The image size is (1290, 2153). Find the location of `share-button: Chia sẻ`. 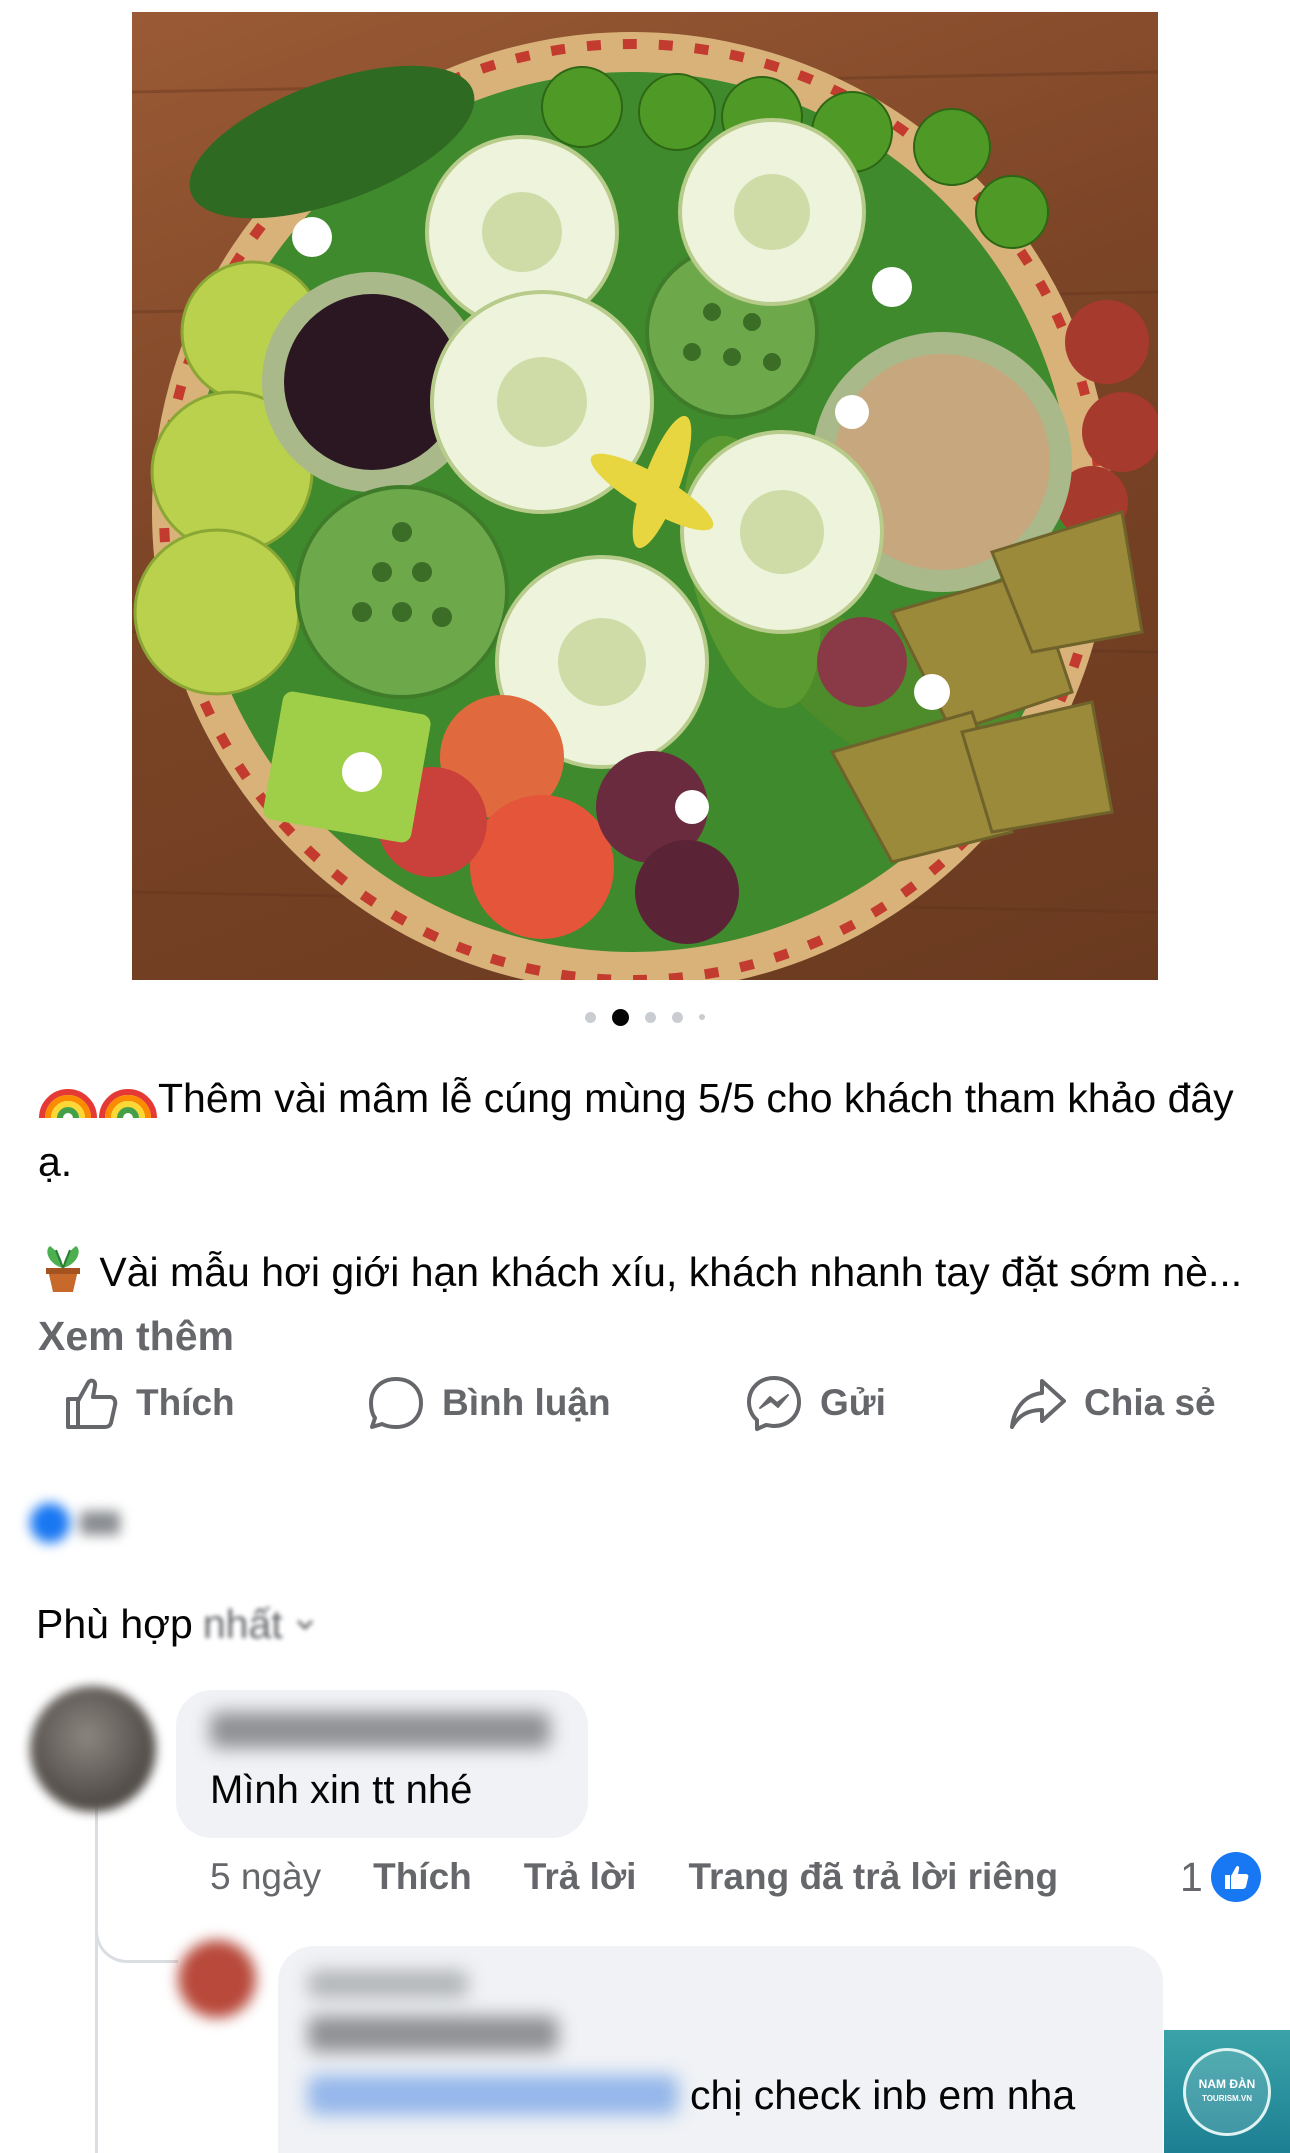

share-button: Chia sẻ is located at coordinates (1112, 1403).